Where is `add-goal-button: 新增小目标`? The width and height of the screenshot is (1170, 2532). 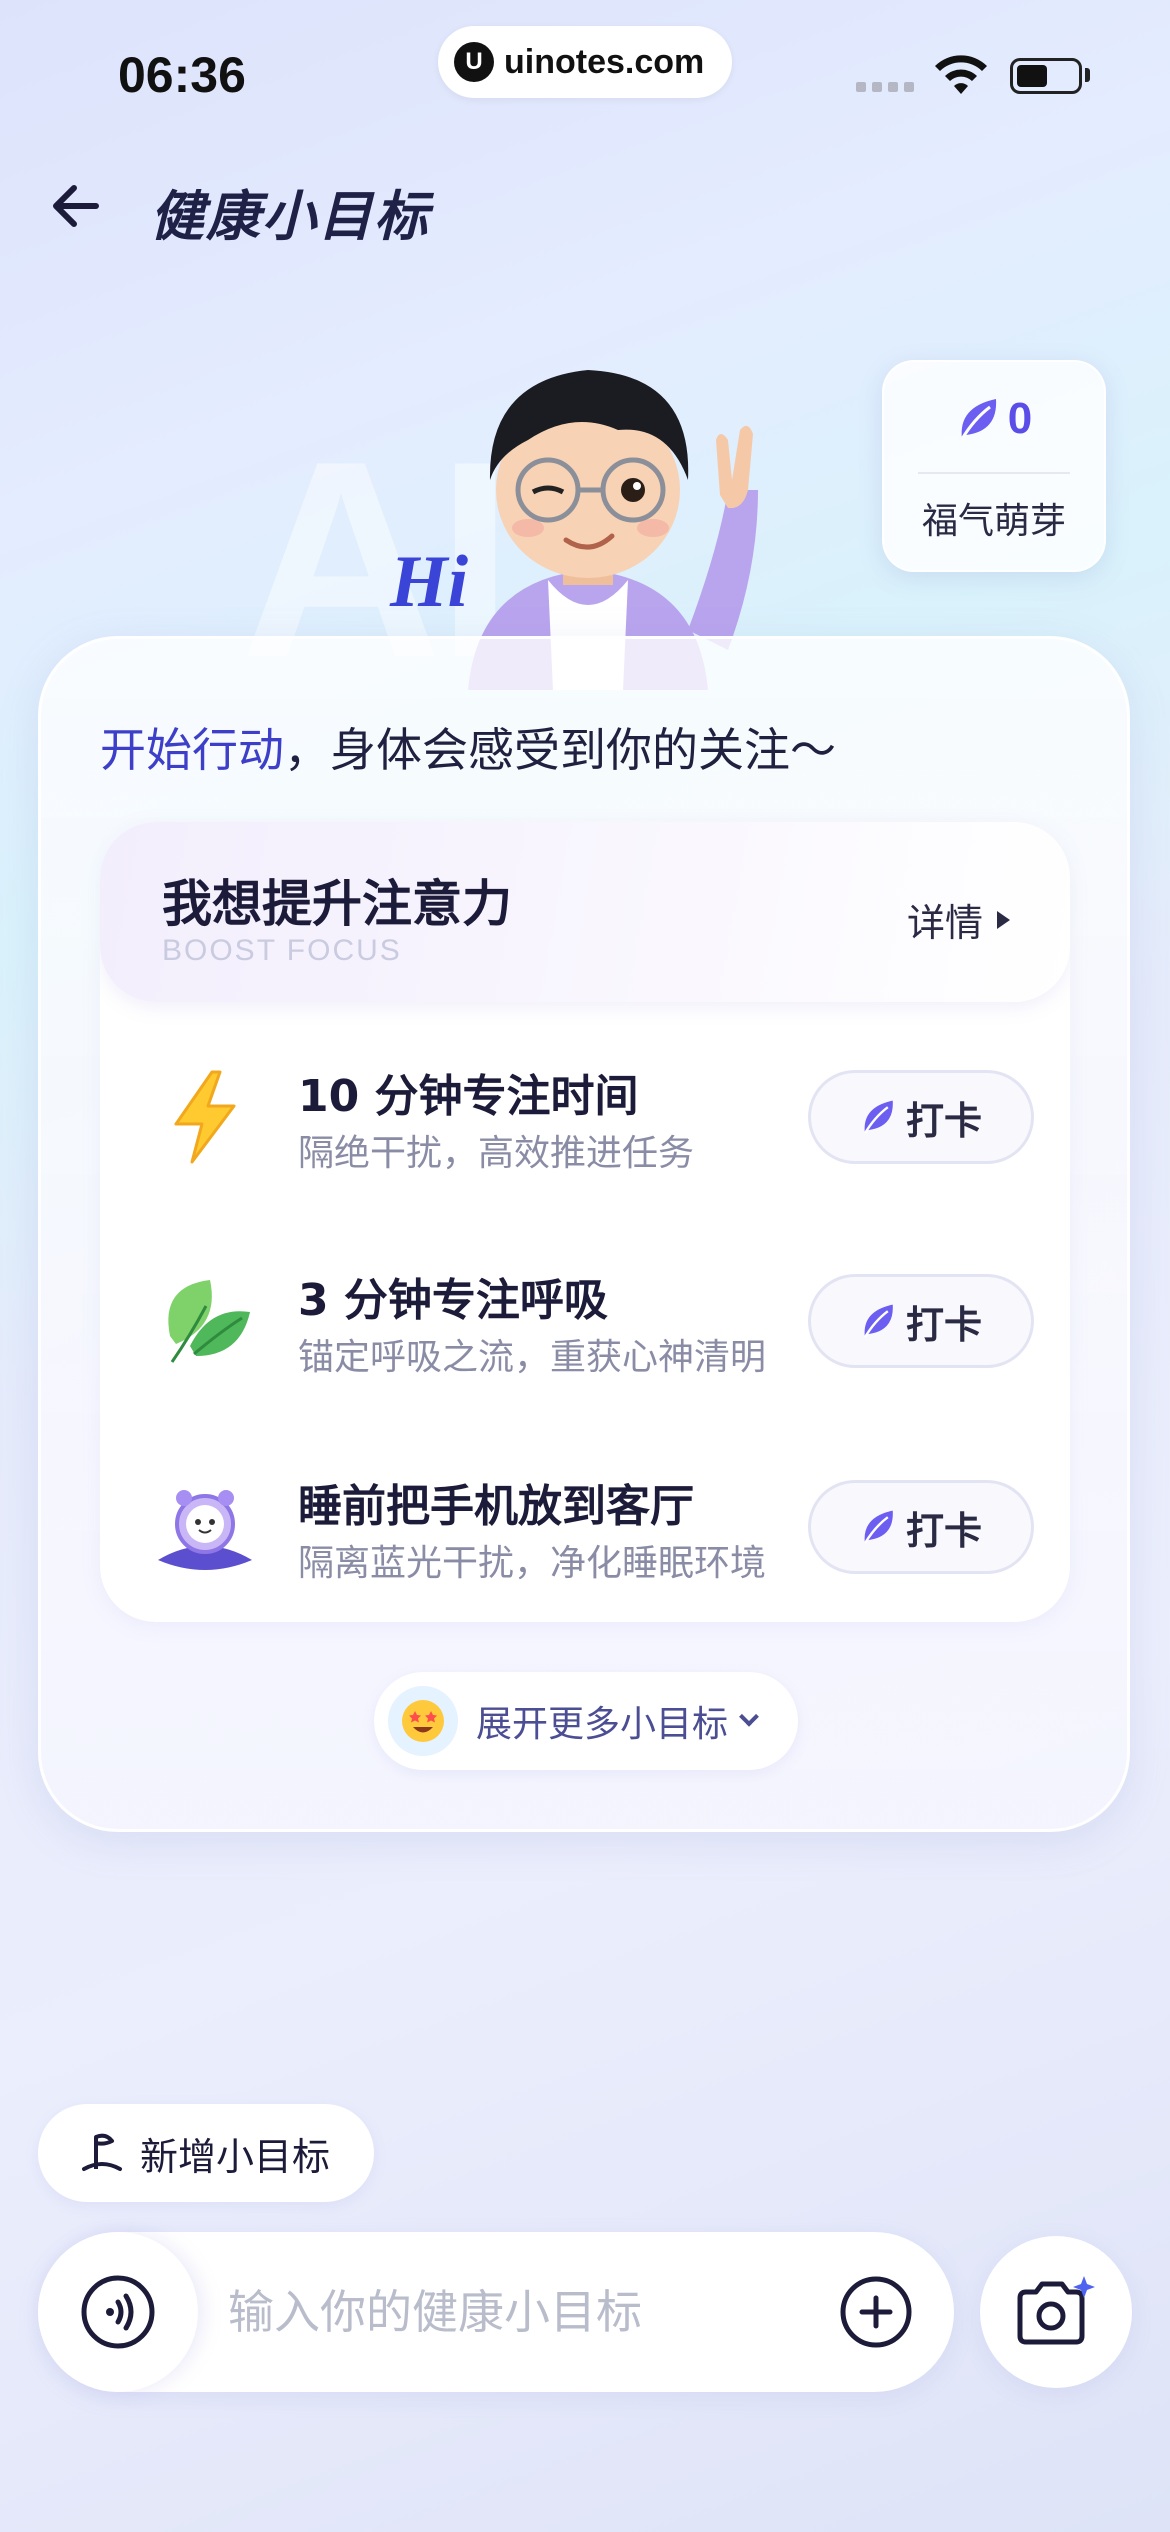
add-goal-button: 新增小目标 is located at coordinates (206, 2153).